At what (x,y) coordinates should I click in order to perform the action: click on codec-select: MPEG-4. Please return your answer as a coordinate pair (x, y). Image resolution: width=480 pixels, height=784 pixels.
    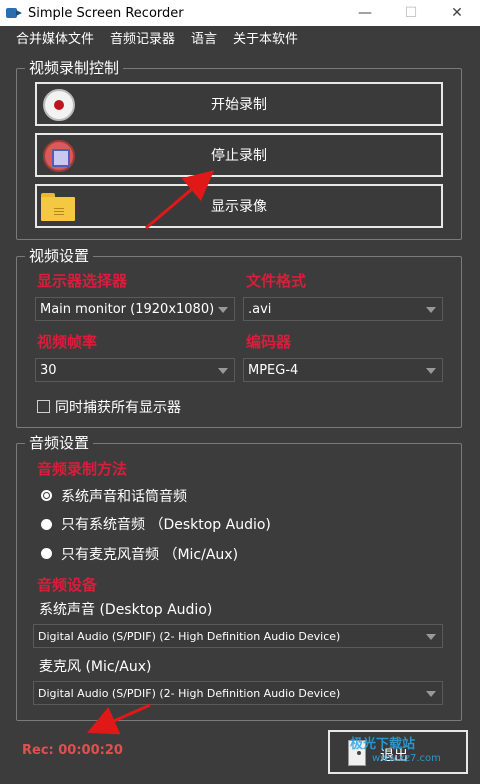
    Looking at the image, I should click on (343, 370).